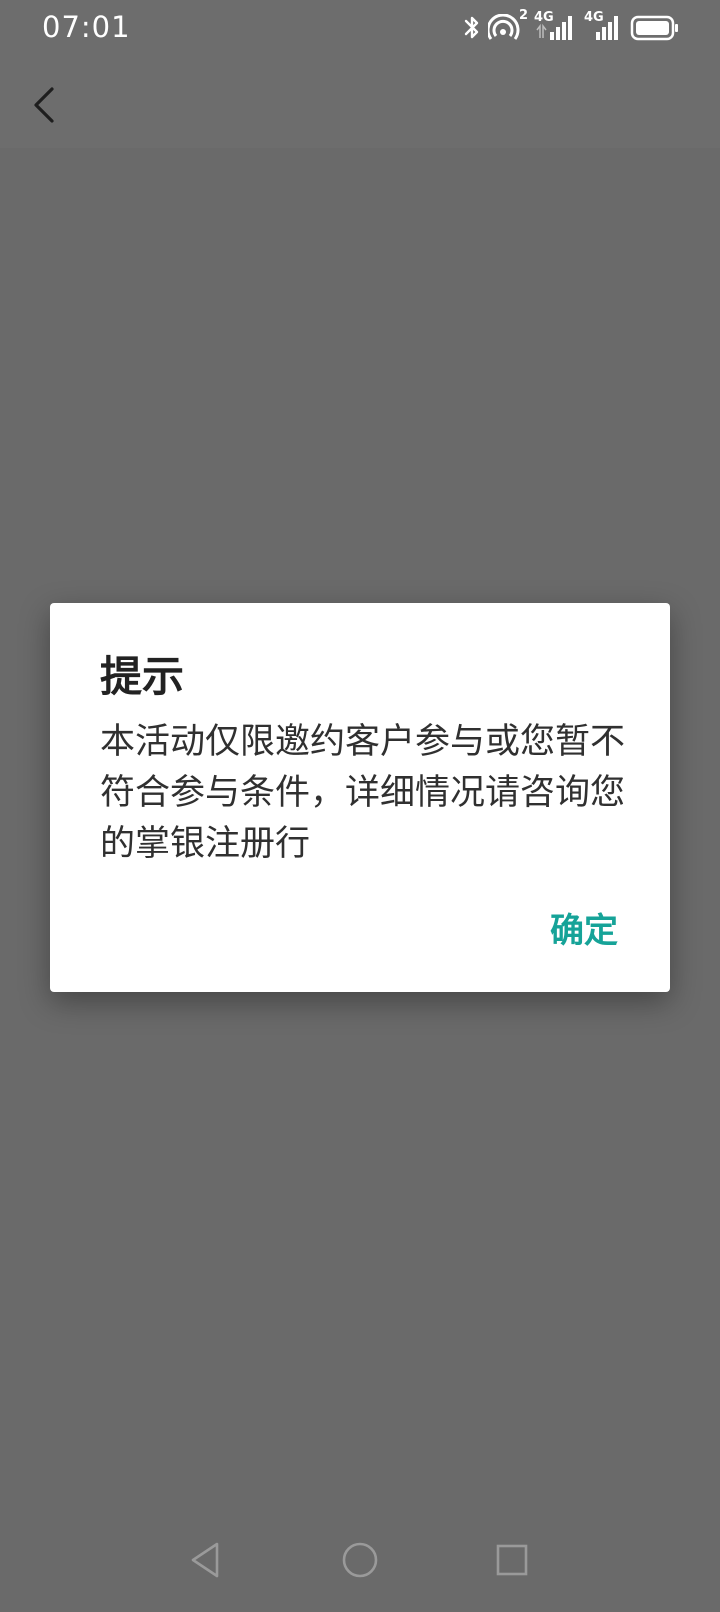  I want to click on signal-sim1: 4G, so click(556, 26).